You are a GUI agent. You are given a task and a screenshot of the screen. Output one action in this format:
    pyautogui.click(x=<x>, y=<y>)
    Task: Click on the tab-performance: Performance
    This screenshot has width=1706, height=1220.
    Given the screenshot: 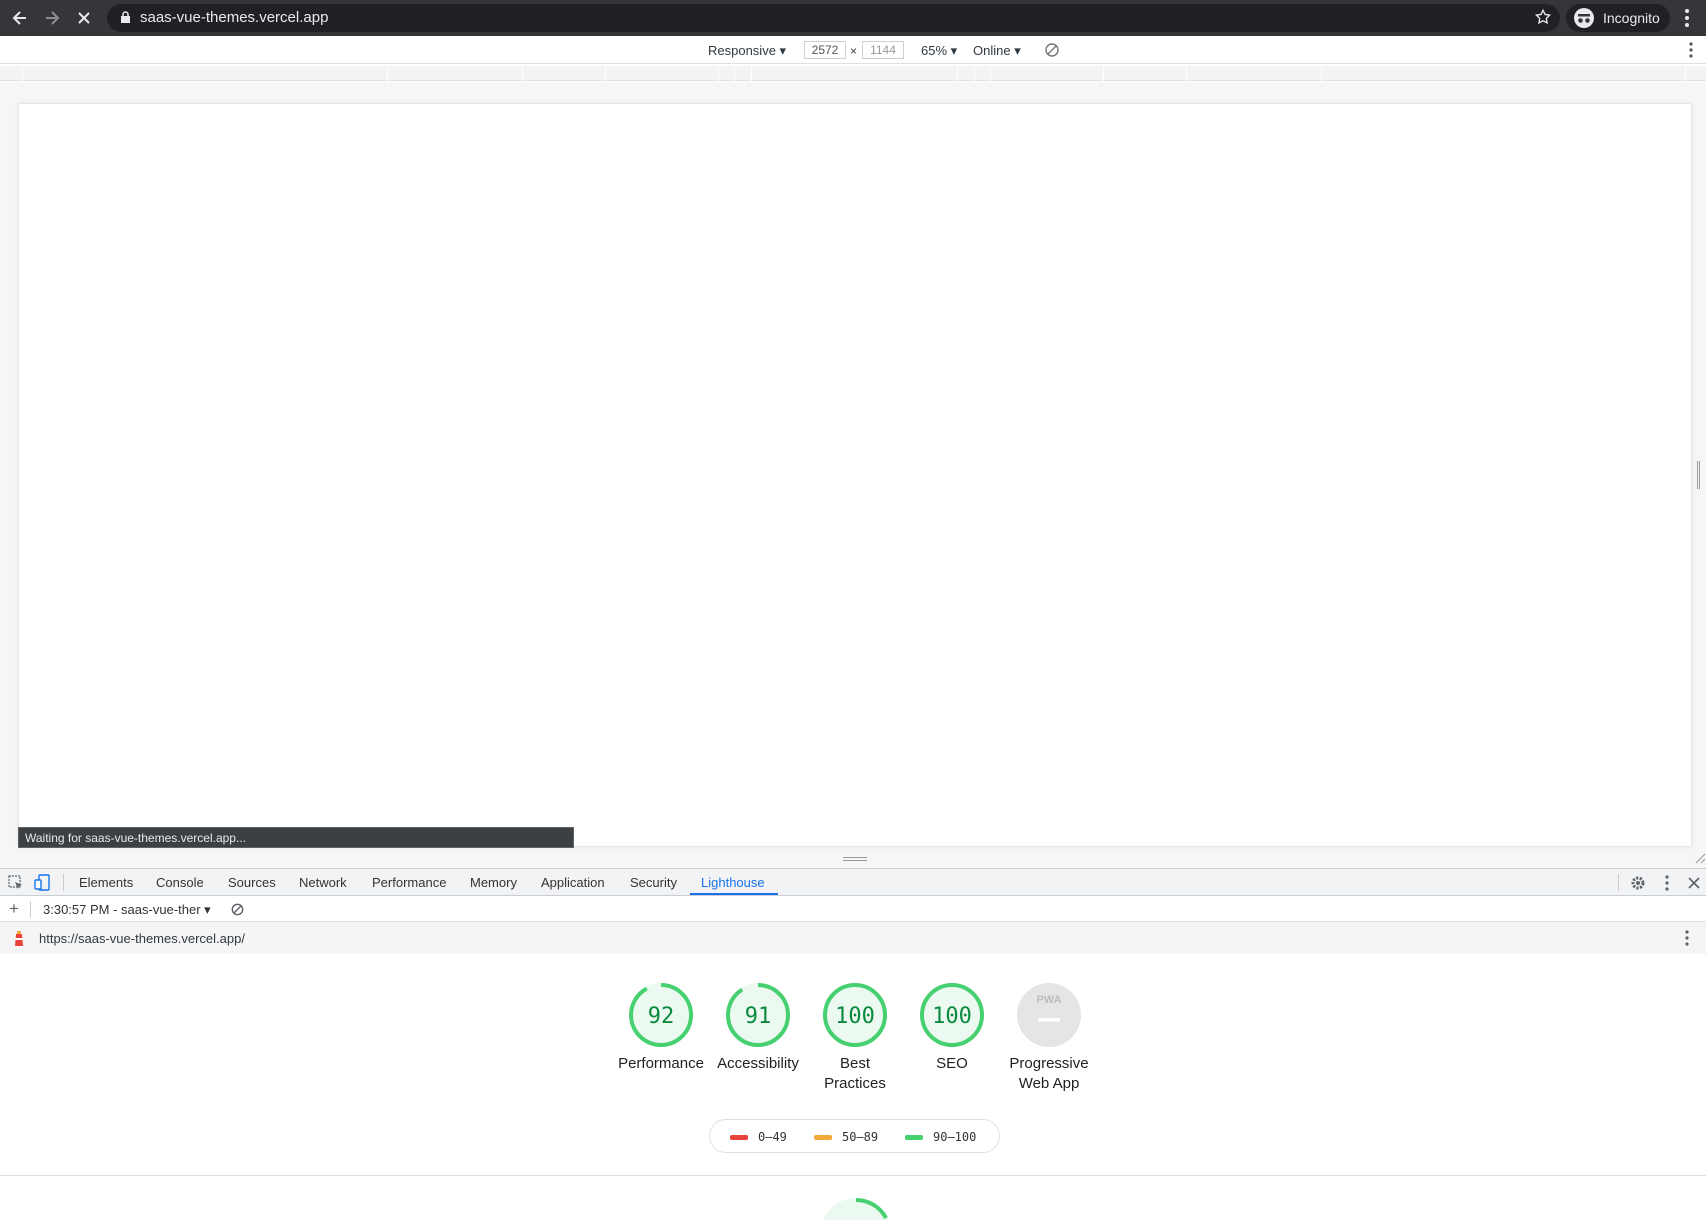 What is the action you would take?
    pyautogui.click(x=409, y=882)
    